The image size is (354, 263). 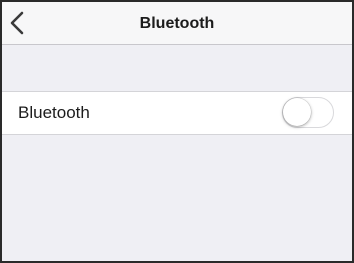 I want to click on bluetooth-toggle, so click(x=308, y=112).